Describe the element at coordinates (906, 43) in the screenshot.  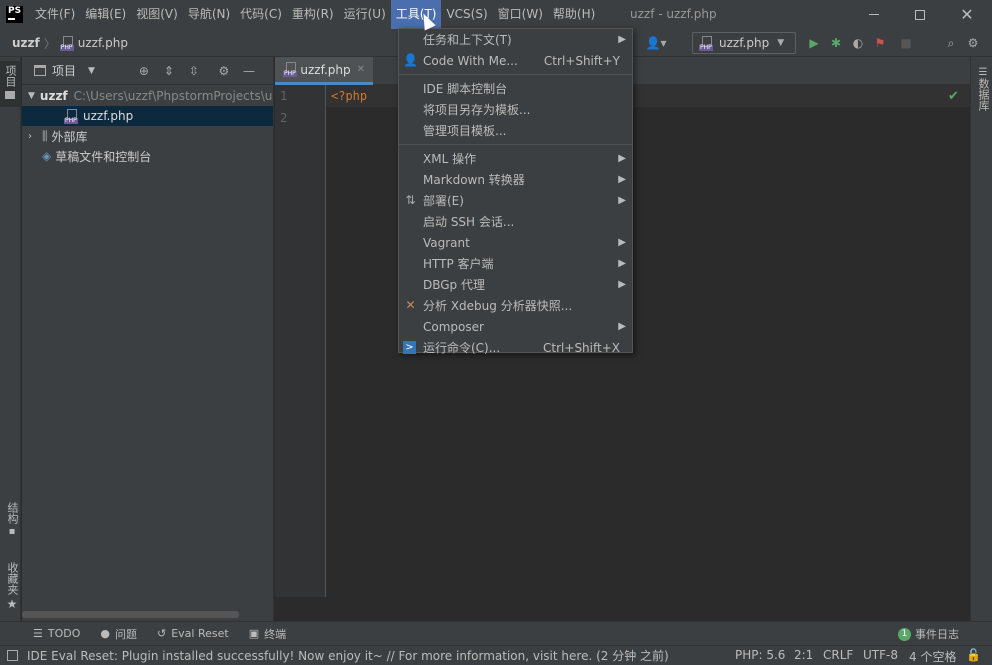
I see `stop-icon: ■` at that location.